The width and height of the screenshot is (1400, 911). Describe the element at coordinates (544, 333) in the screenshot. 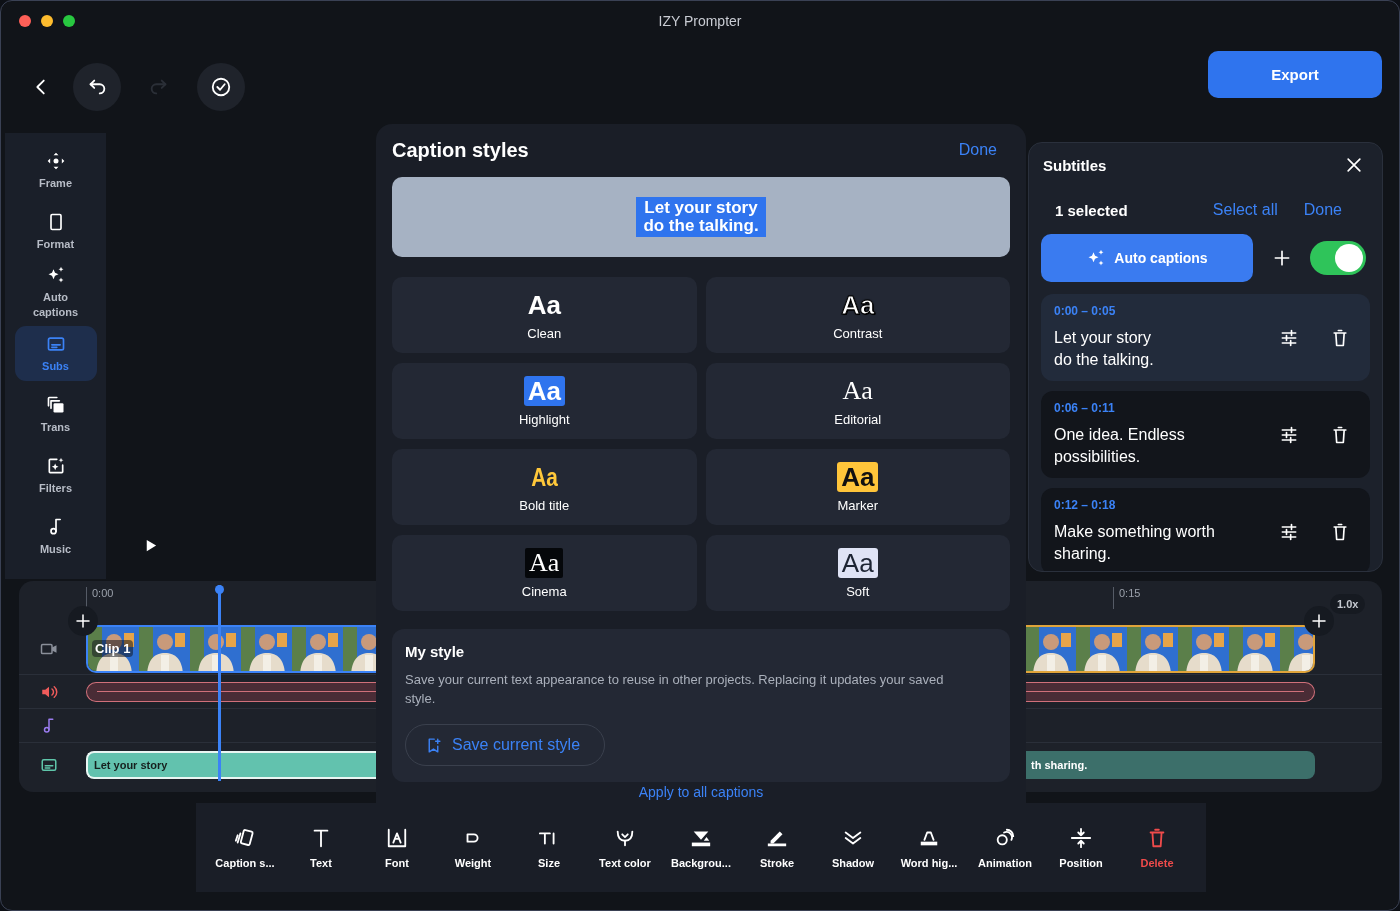

I see `style-label: Clean` at that location.